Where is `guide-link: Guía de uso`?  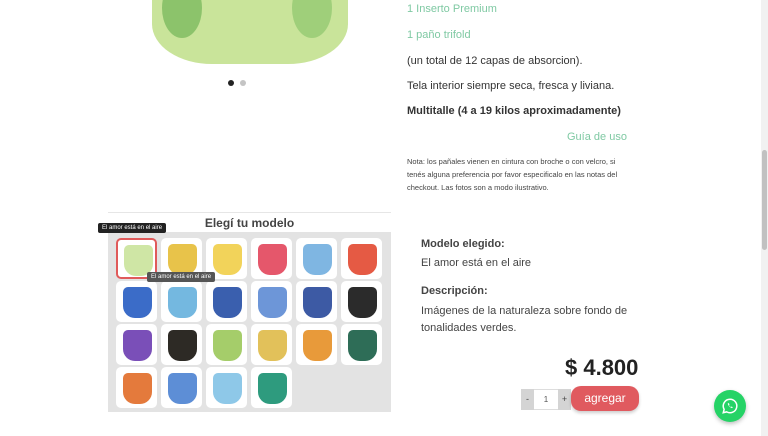 guide-link: Guía de uso is located at coordinates (597, 137).